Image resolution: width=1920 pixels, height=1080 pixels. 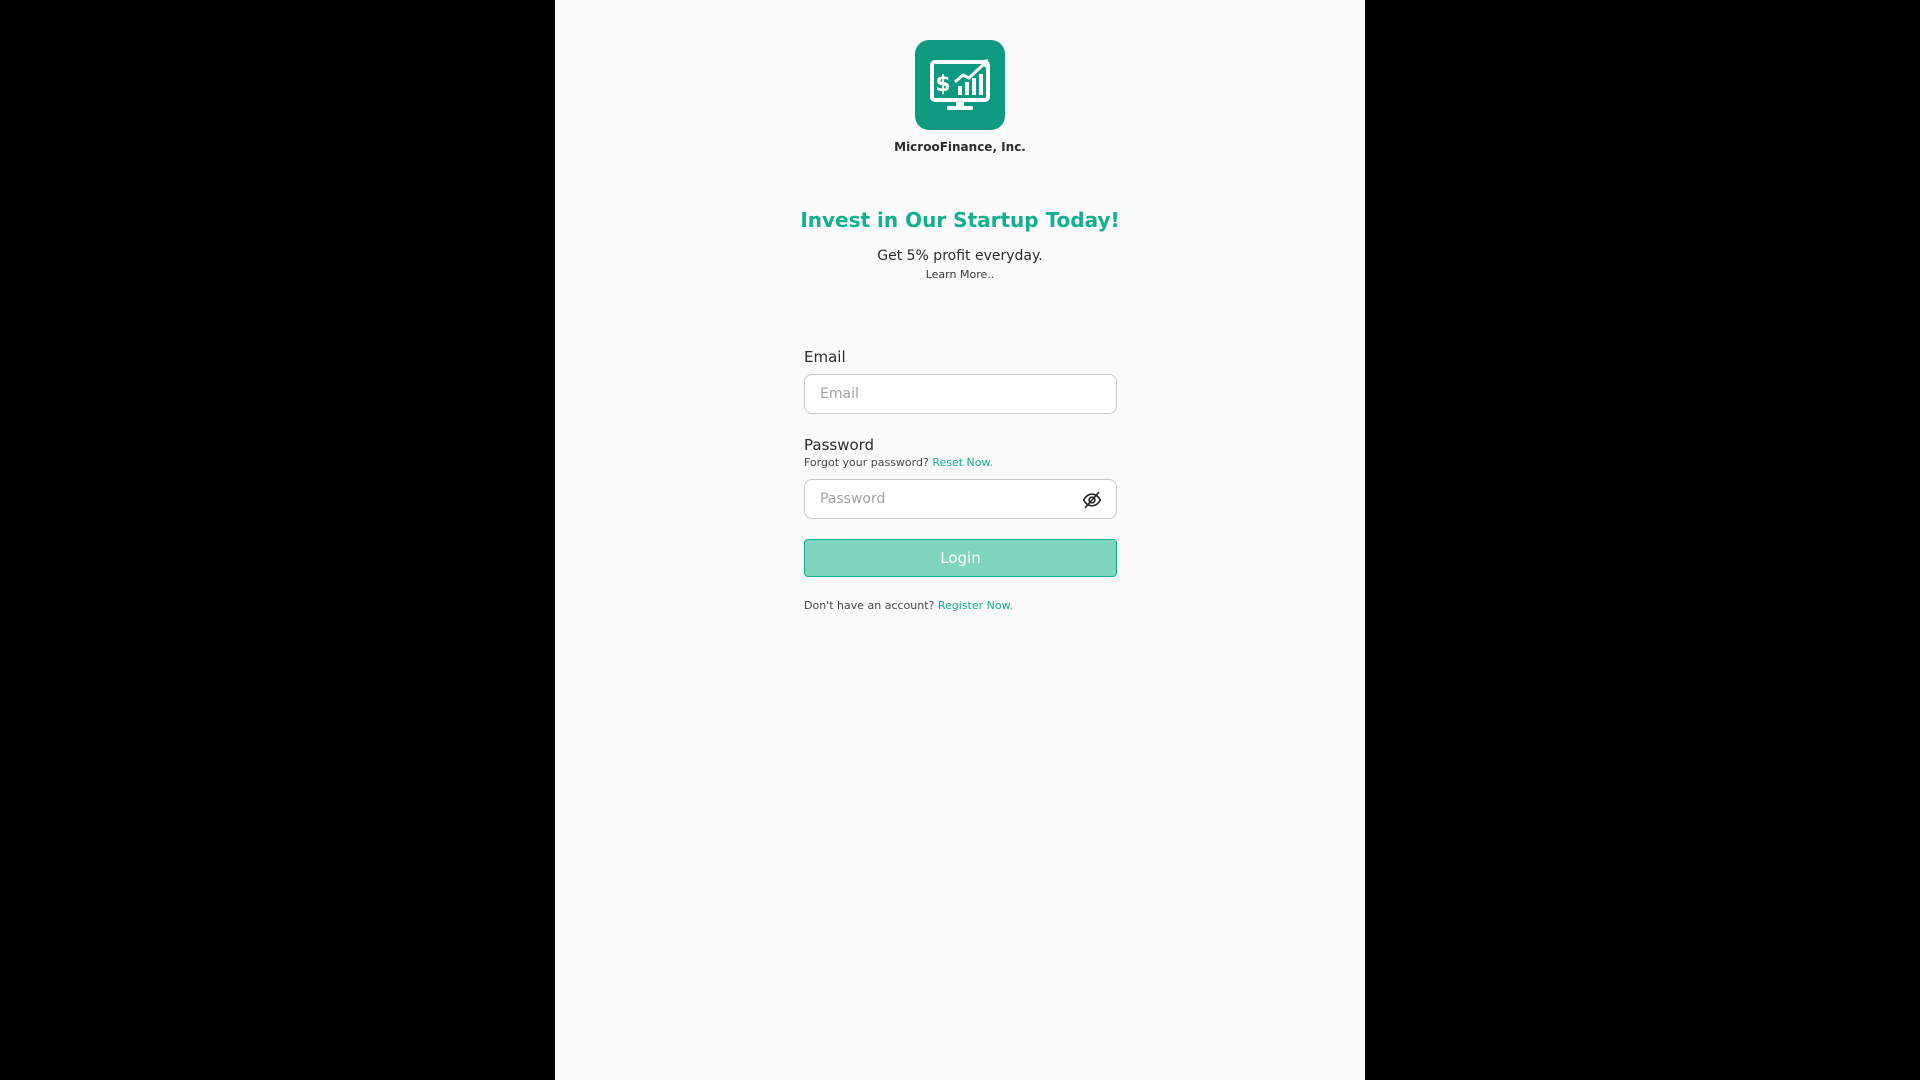 I want to click on password-label: Password, so click(x=839, y=445).